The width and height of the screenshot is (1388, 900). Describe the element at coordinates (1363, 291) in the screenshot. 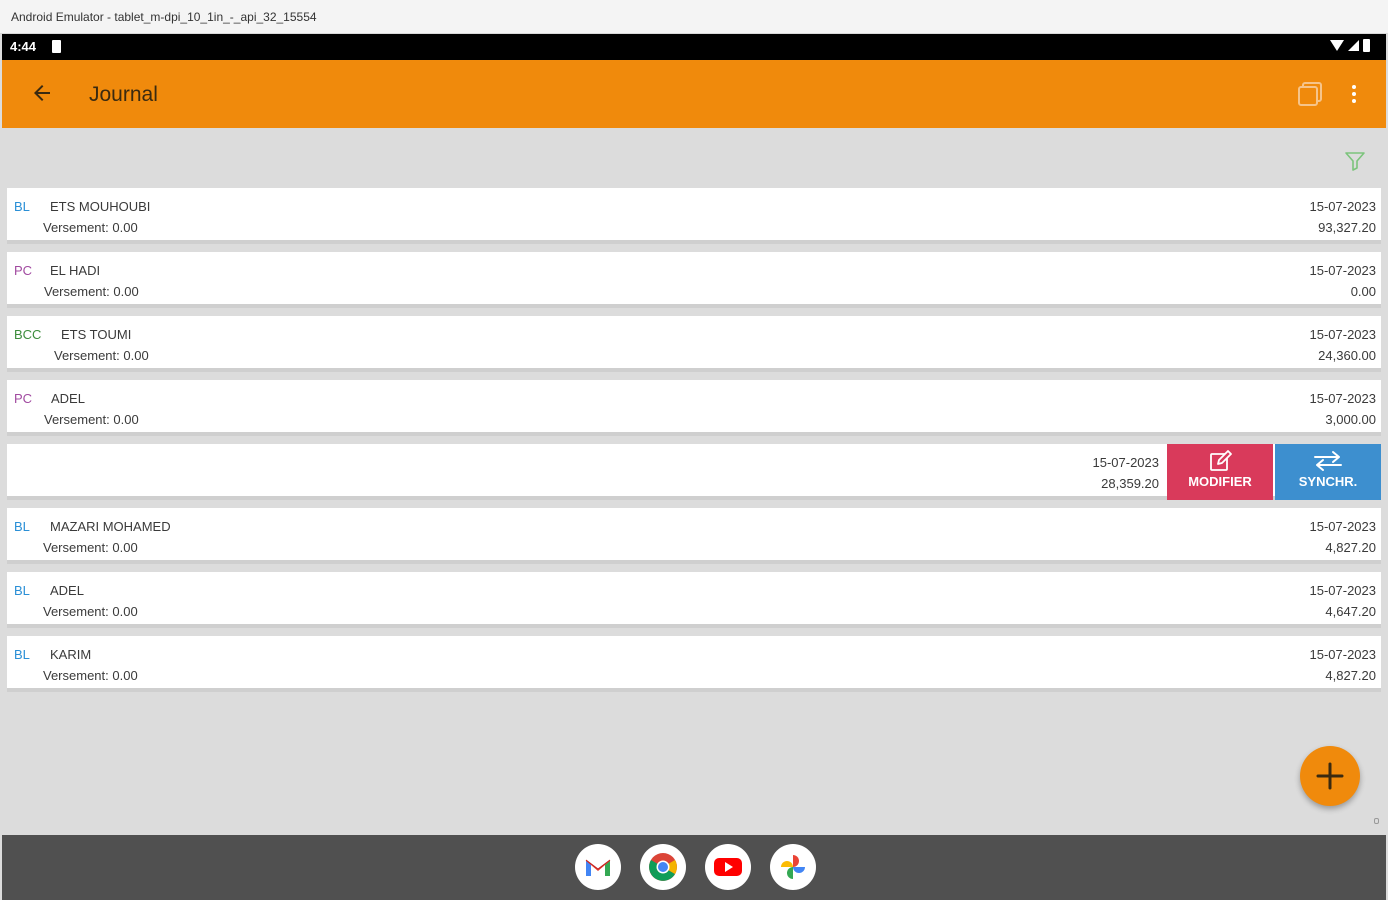

I see `row-amount: 0.00` at that location.